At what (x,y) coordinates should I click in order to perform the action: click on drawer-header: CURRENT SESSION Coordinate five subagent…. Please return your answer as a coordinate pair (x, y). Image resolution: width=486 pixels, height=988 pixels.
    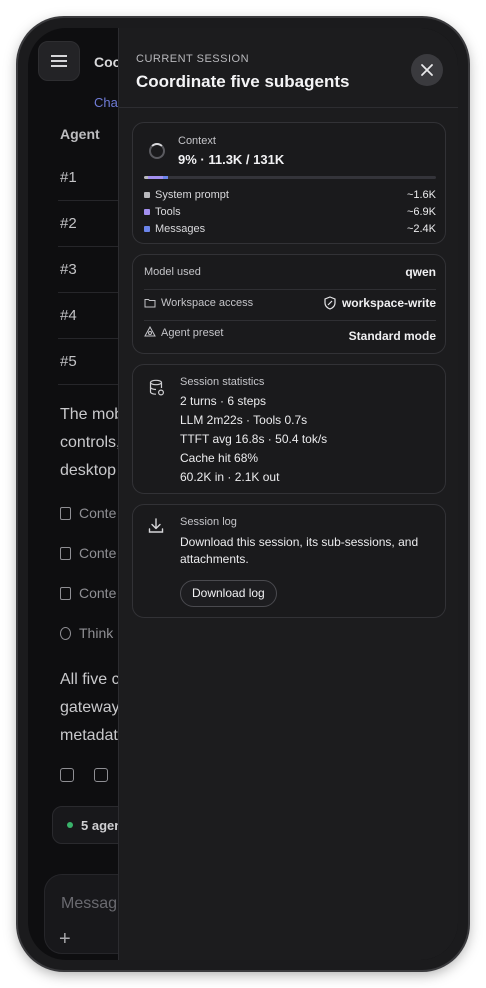
    Looking at the image, I should click on (288, 68).